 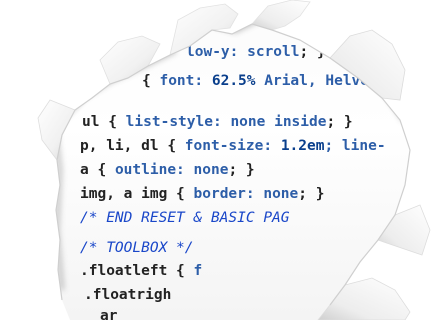 I want to click on code-token: font-size:, so click(x=232, y=146).